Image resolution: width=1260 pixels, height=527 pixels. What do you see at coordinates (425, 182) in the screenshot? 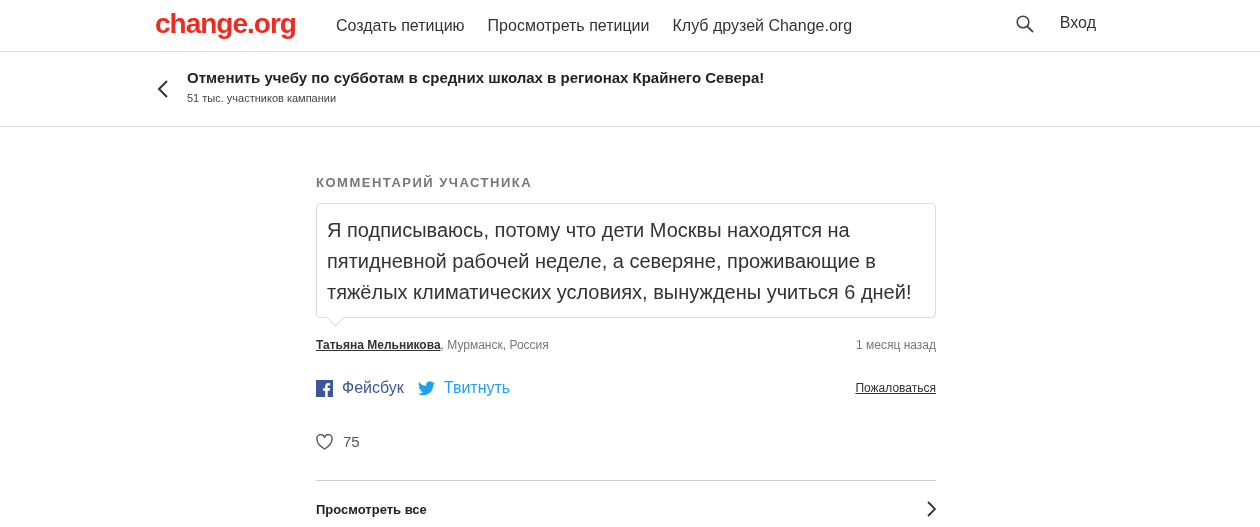
I see `section-heading: КОММЕНТАРИЙ УЧАСТНИКА` at bounding box center [425, 182].